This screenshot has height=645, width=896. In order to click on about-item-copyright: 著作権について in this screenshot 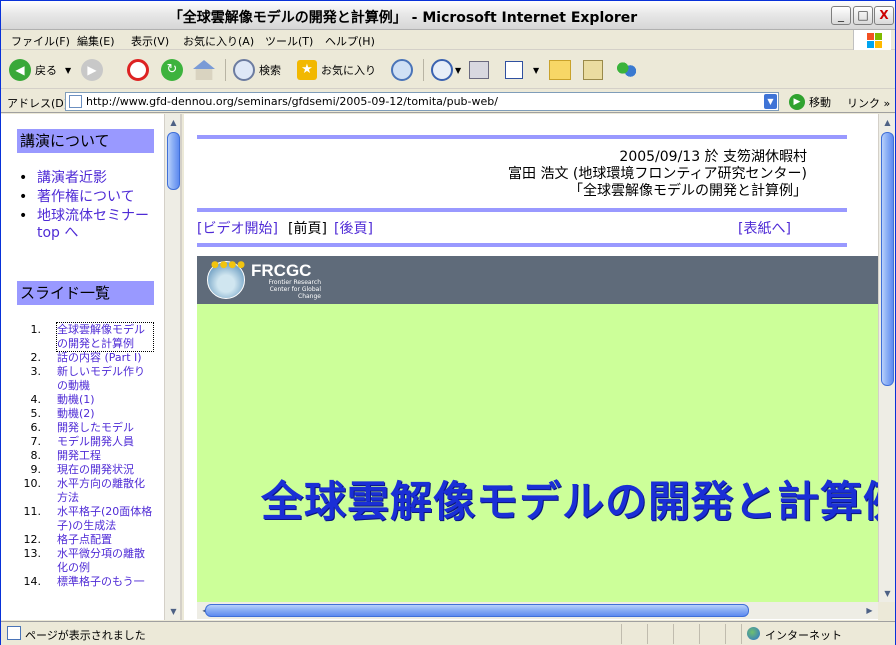, I will do `click(88, 197)`.